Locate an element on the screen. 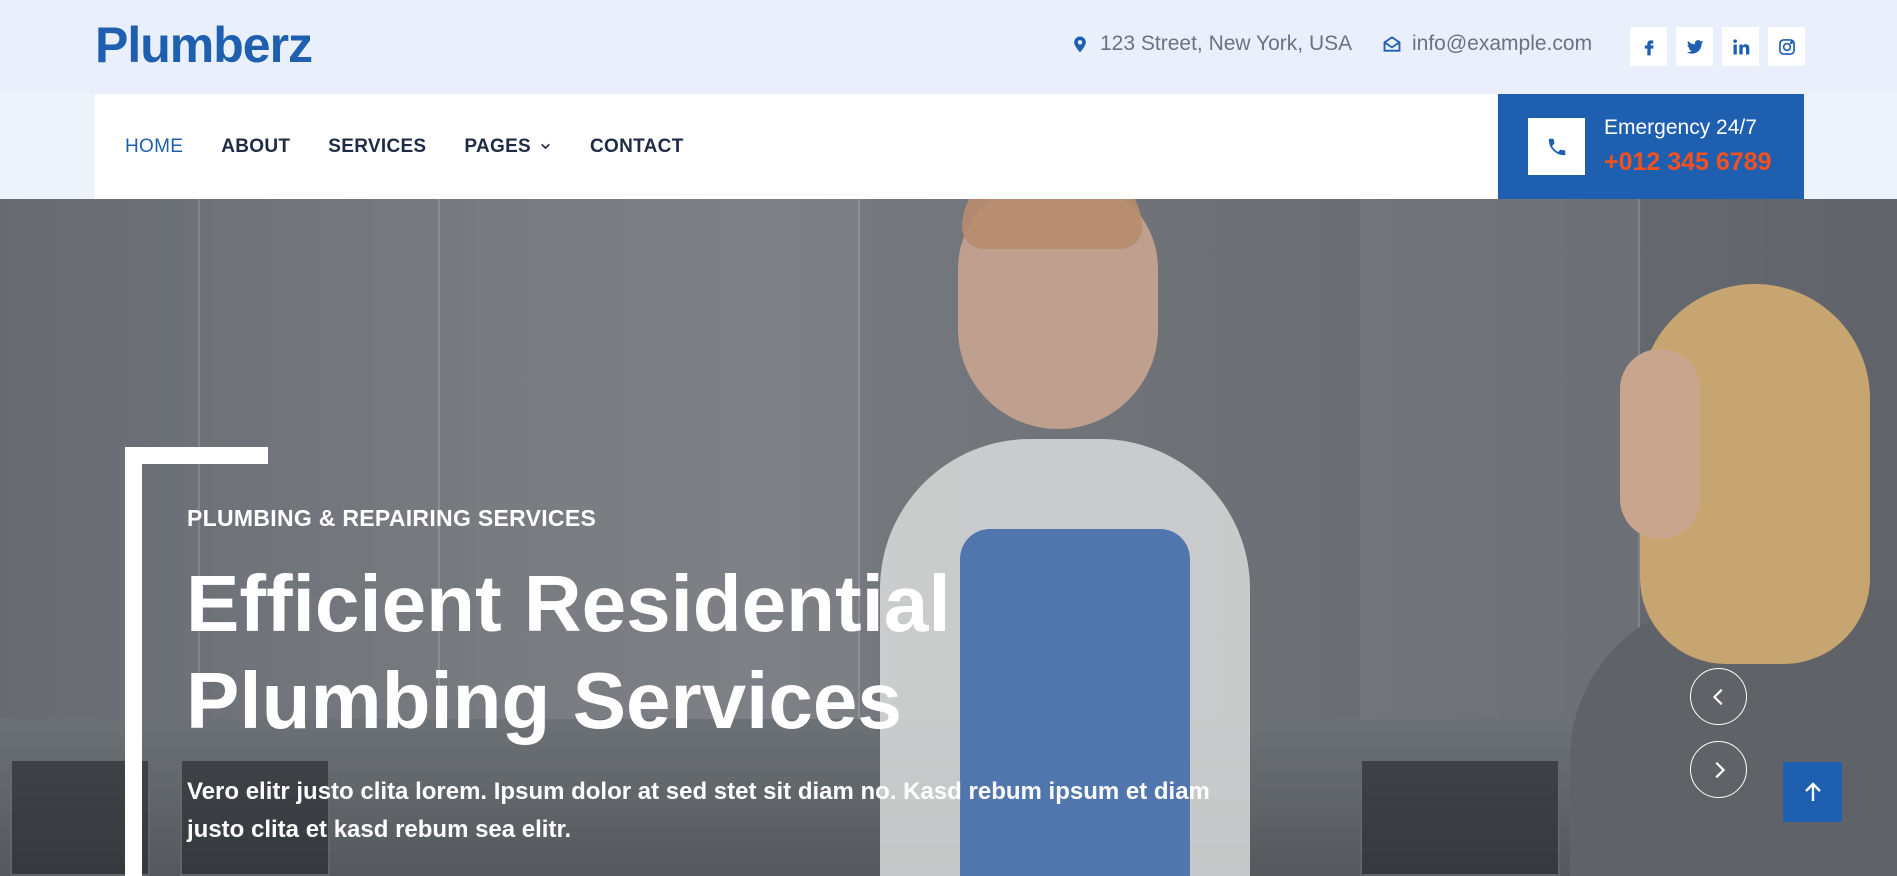 The image size is (1897, 876). nav-item-pages-label: PAGES is located at coordinates (498, 146).